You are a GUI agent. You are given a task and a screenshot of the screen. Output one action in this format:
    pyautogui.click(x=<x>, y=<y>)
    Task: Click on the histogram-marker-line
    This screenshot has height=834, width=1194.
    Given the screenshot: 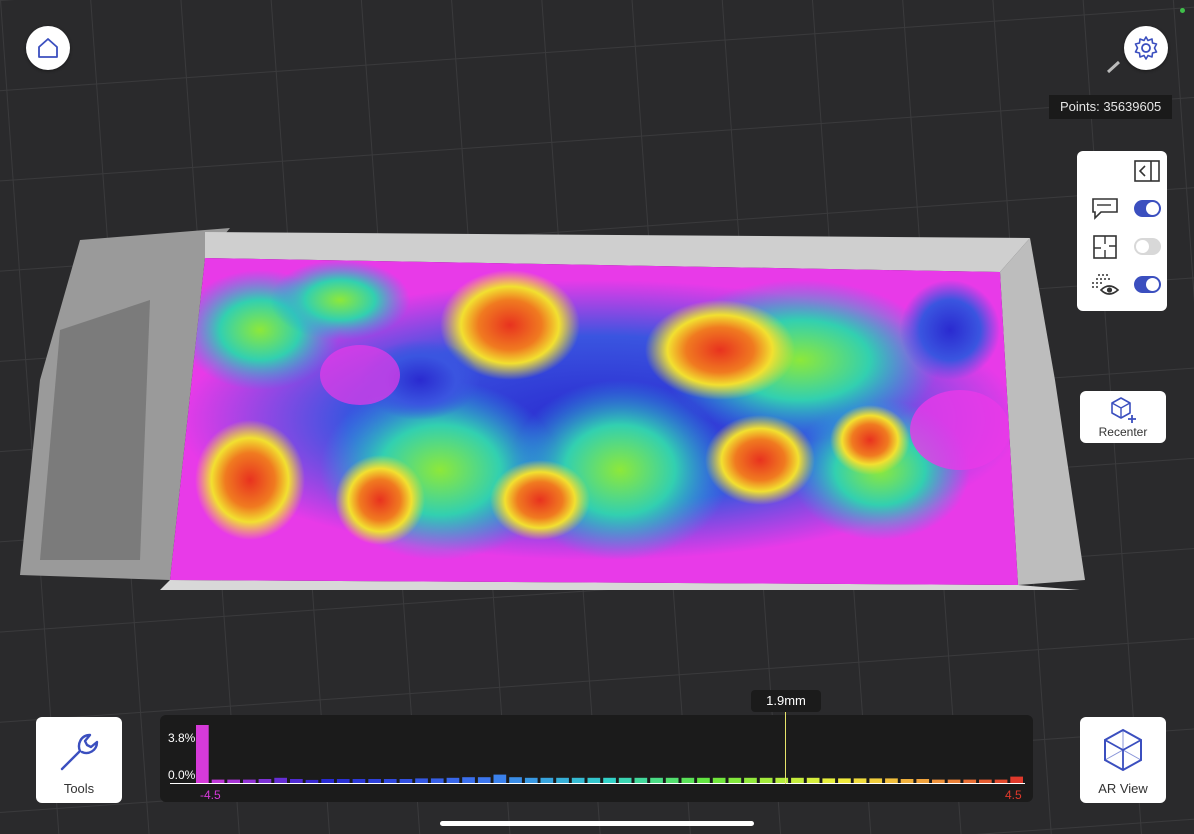 What is the action you would take?
    pyautogui.click(x=785, y=748)
    